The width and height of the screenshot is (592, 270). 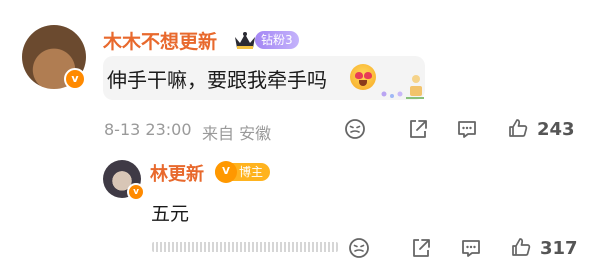 What do you see at coordinates (251, 172) in the screenshot?
I see `blogger-badge-label: 博主` at bounding box center [251, 172].